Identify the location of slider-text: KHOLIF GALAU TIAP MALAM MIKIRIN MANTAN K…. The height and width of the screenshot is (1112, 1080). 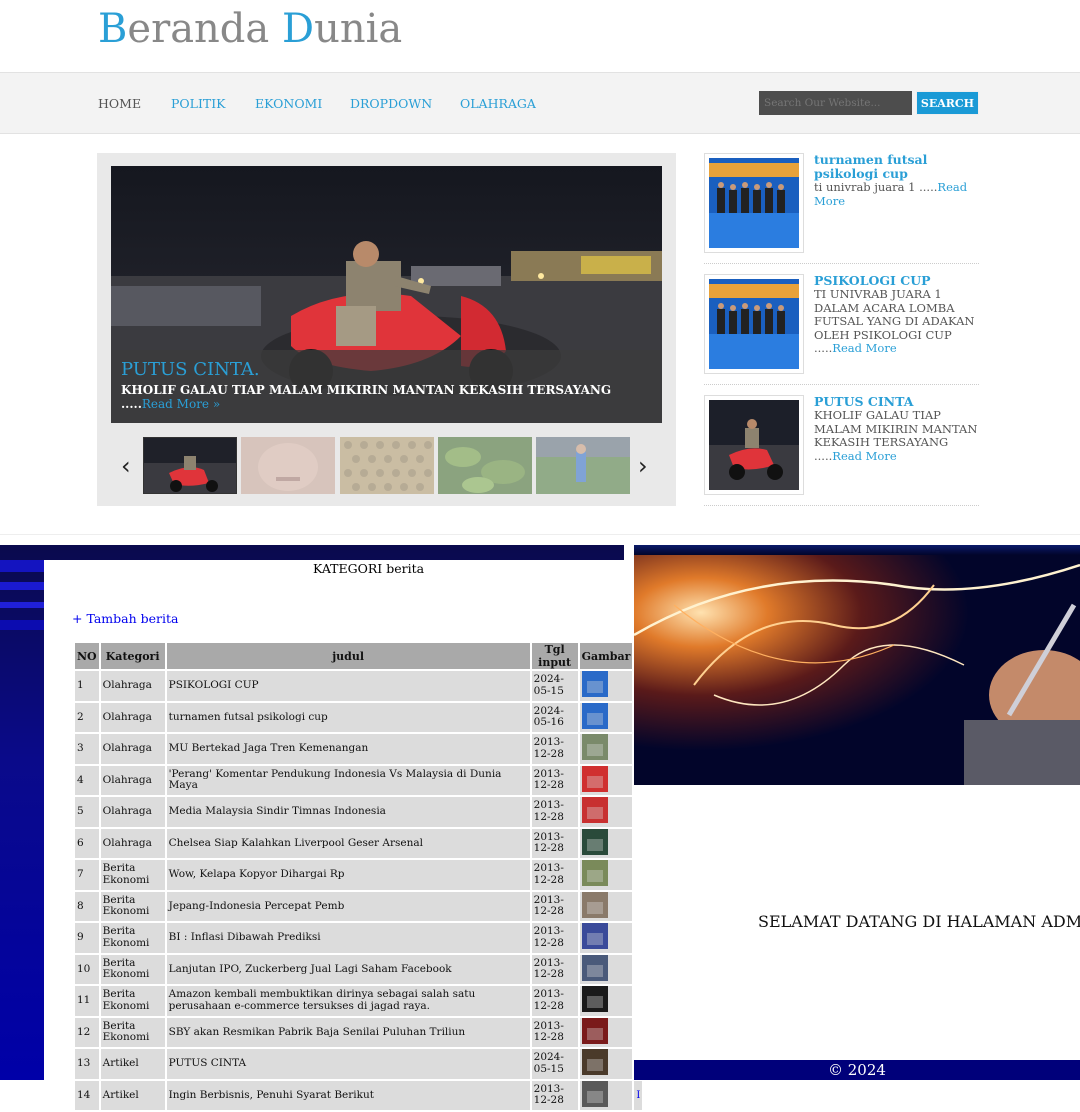
(388, 397).